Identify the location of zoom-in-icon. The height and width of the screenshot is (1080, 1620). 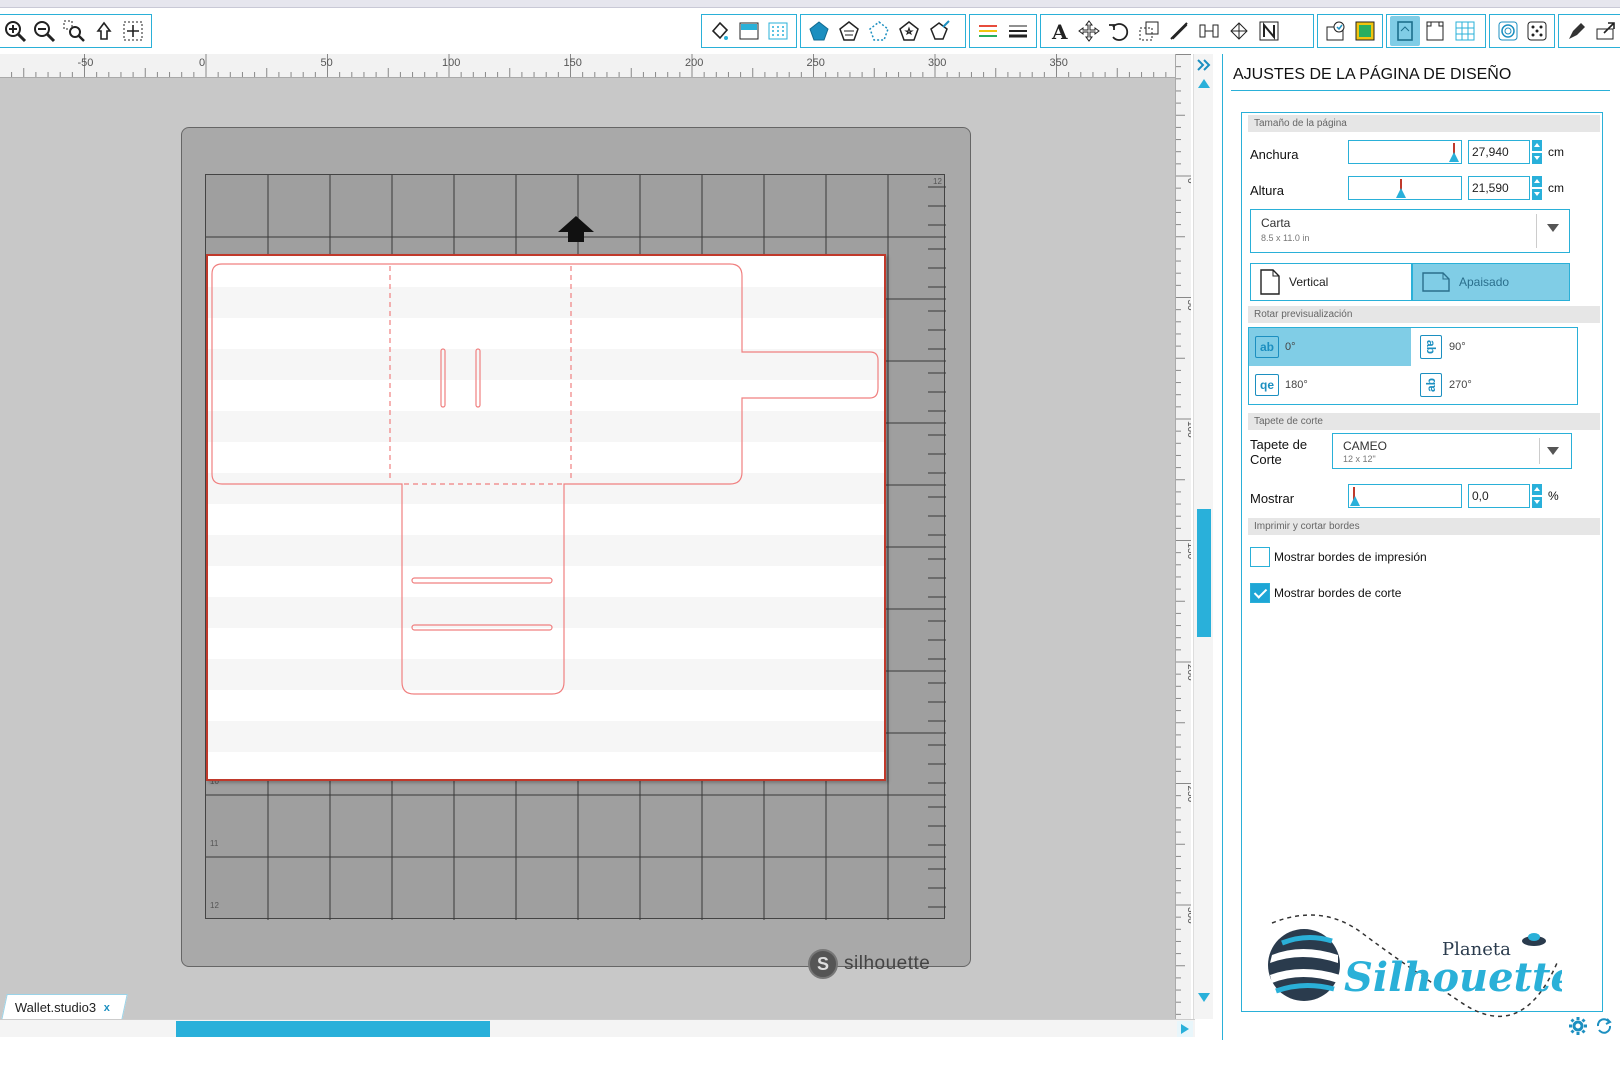
(15, 31).